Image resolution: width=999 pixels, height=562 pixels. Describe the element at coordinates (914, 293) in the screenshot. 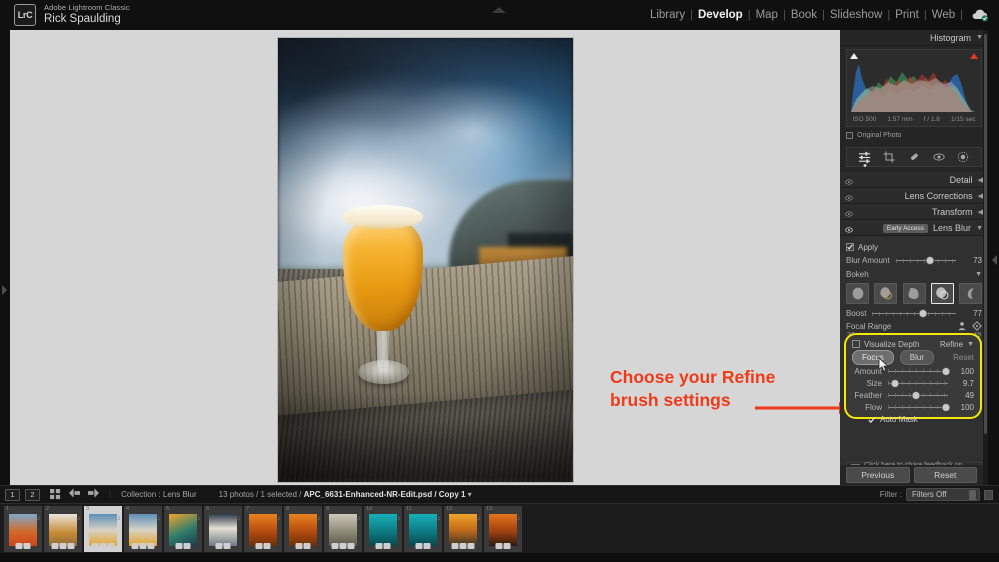

I see `bokeh-shape-blade` at that location.